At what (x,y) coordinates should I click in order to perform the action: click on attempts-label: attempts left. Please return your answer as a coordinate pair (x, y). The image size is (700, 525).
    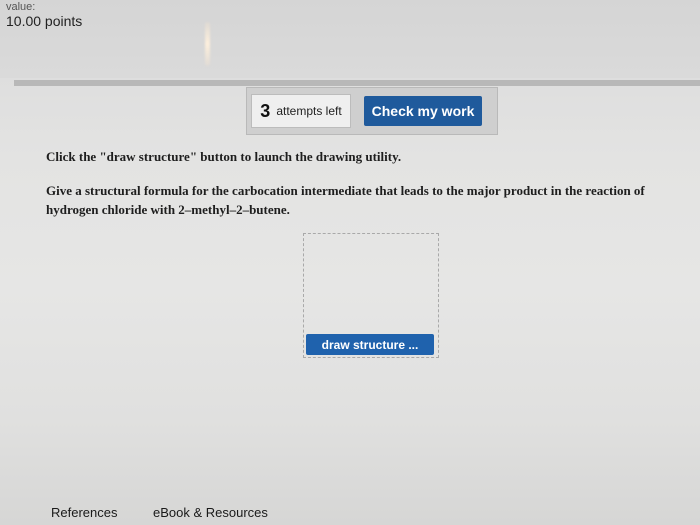
    Looking at the image, I should click on (309, 111).